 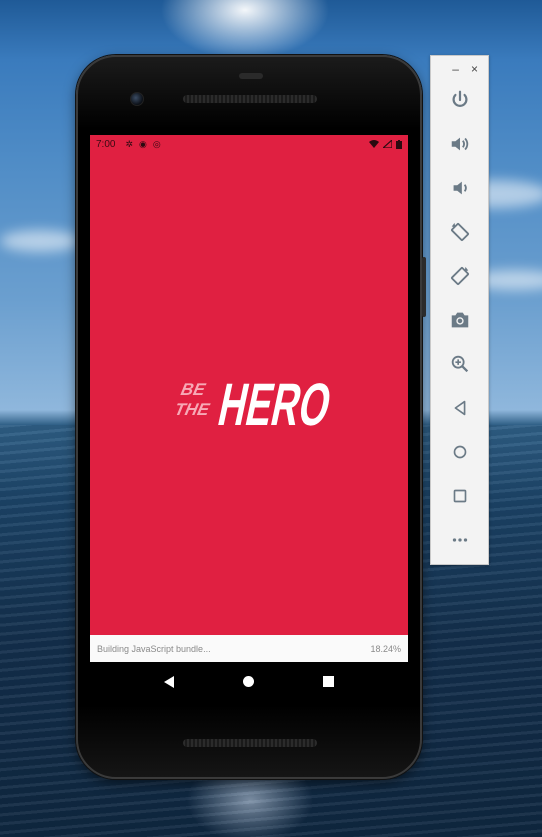 I want to click on home-icon, so click(x=459, y=452).